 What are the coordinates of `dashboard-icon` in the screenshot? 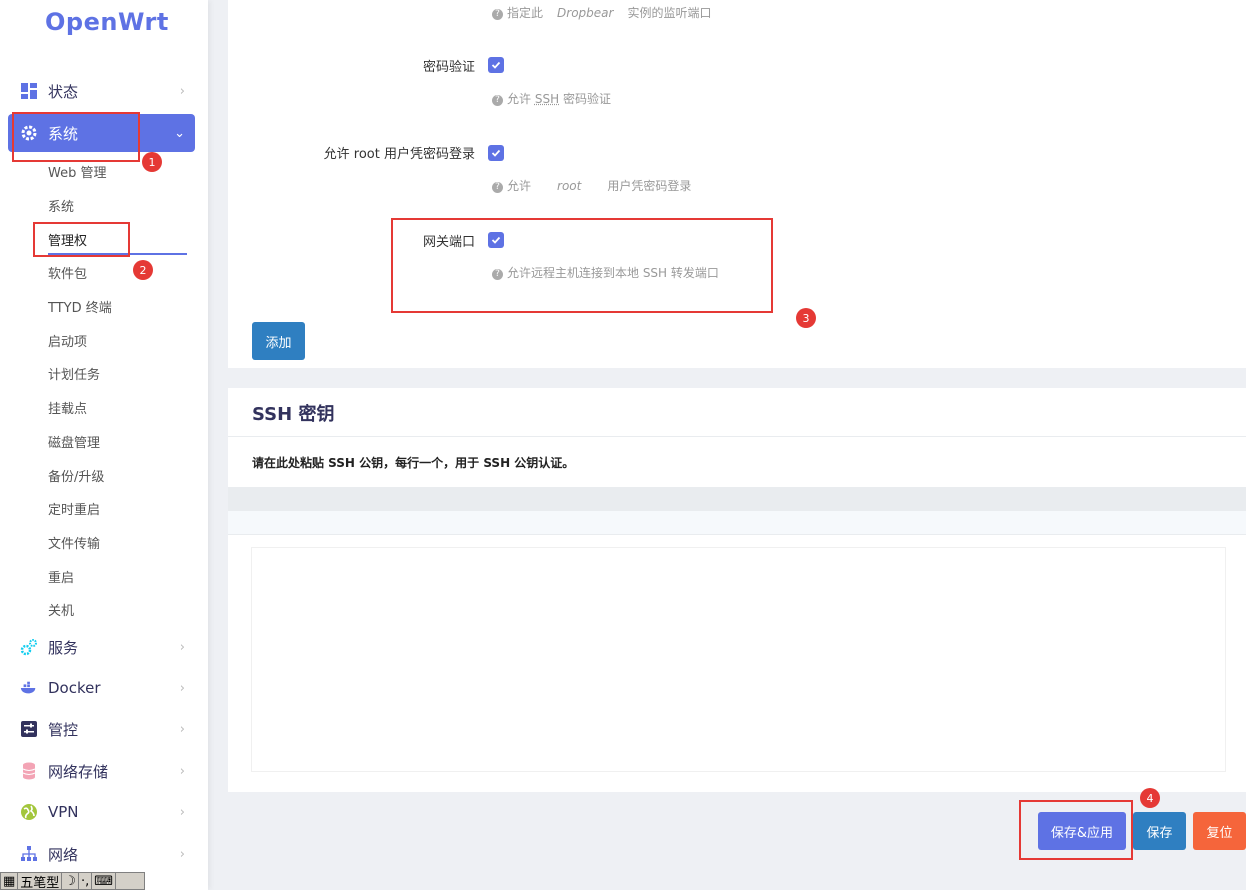 It's located at (29, 91).